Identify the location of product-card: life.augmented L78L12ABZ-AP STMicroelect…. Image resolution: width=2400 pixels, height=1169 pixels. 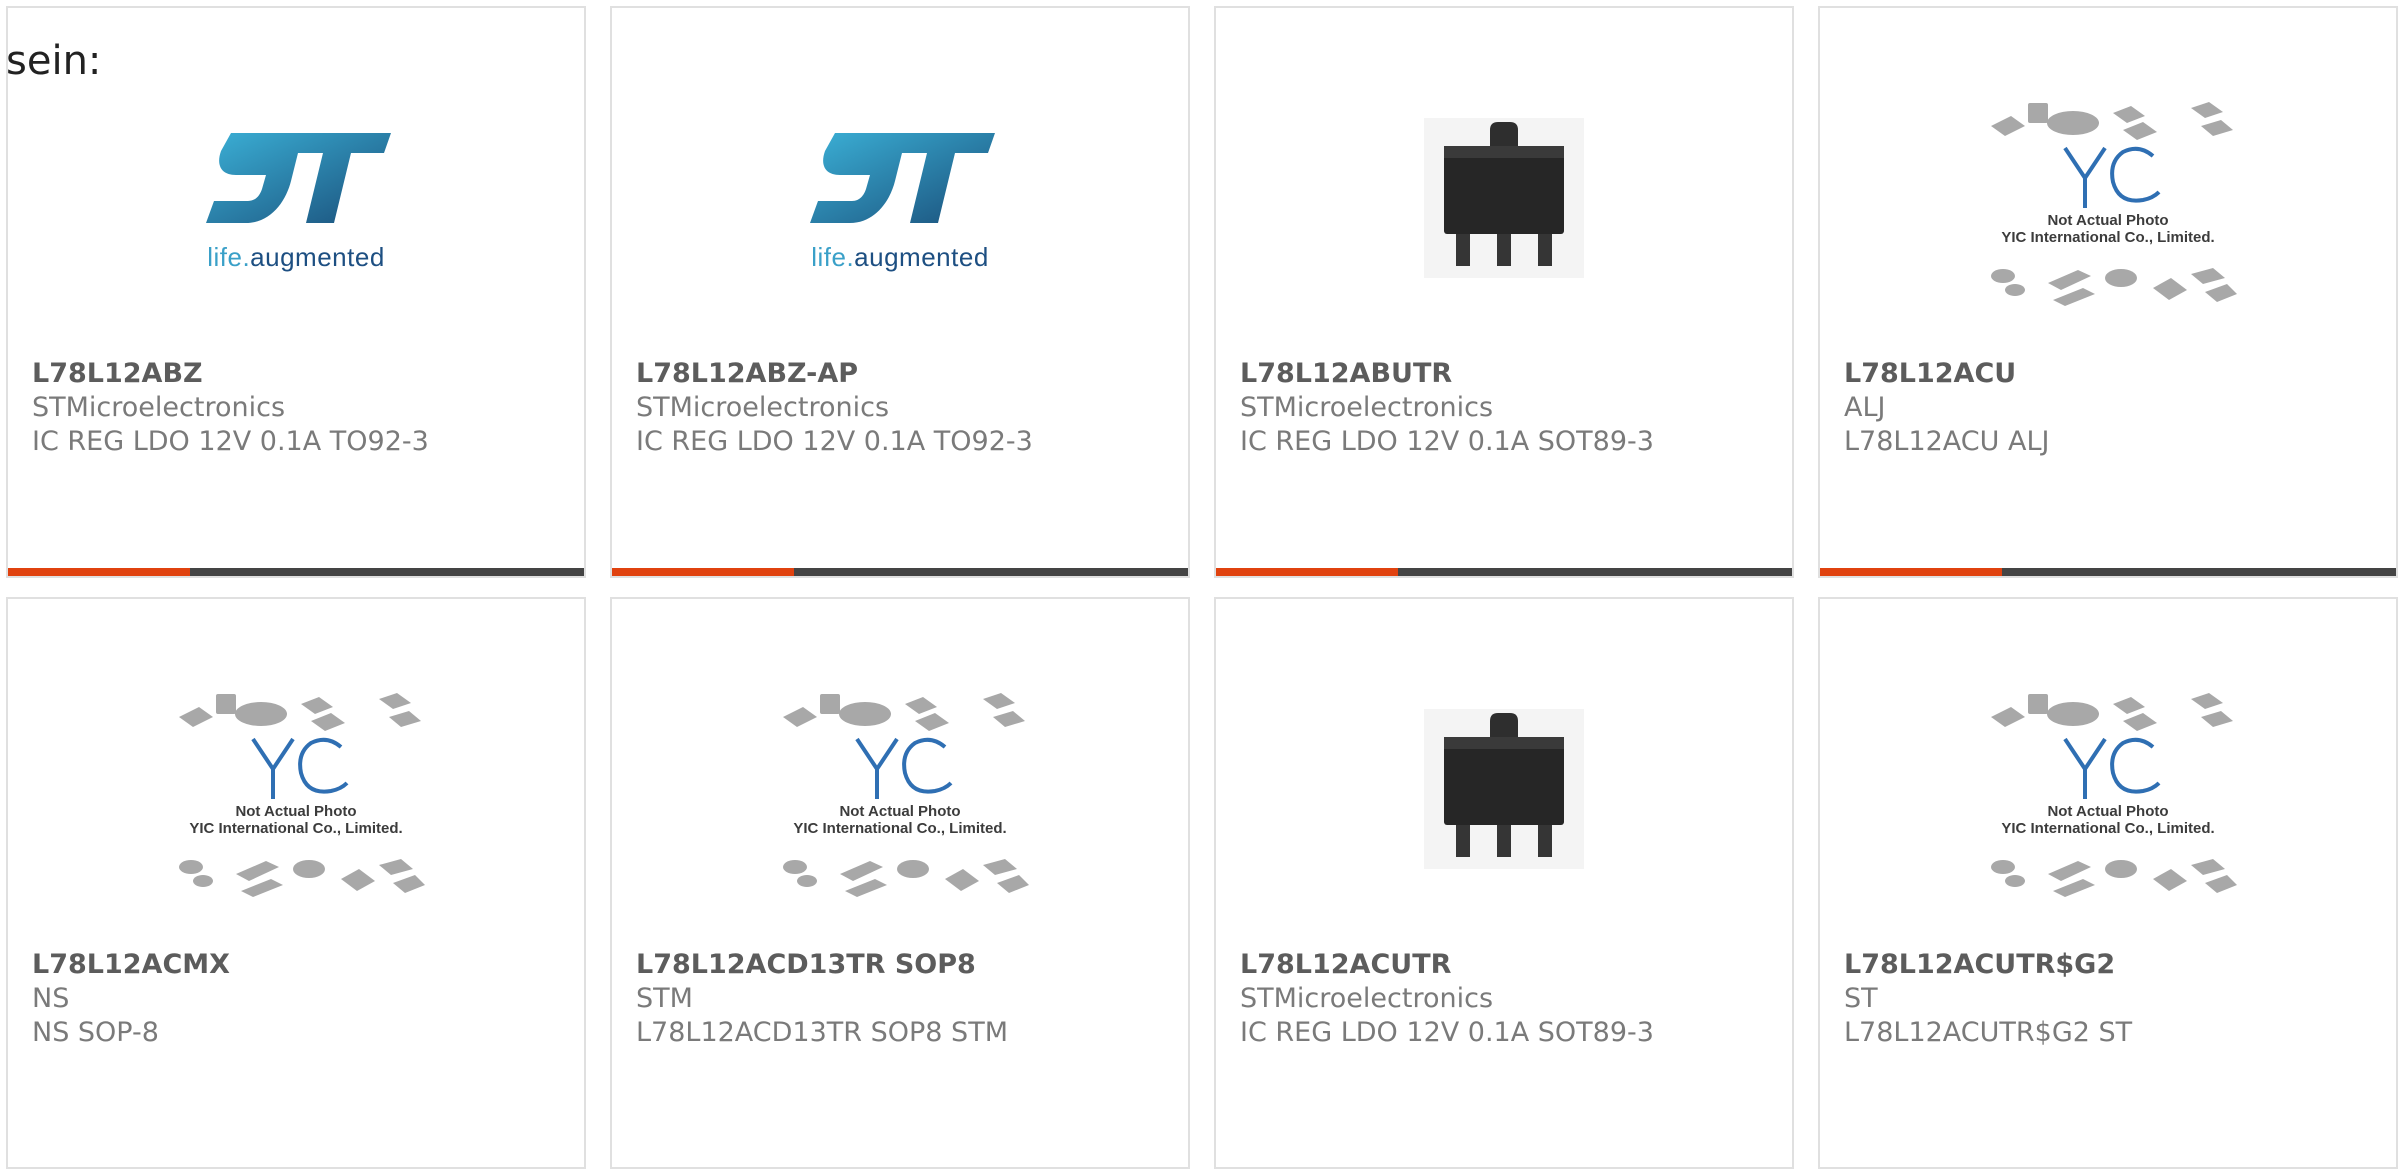
(900, 292).